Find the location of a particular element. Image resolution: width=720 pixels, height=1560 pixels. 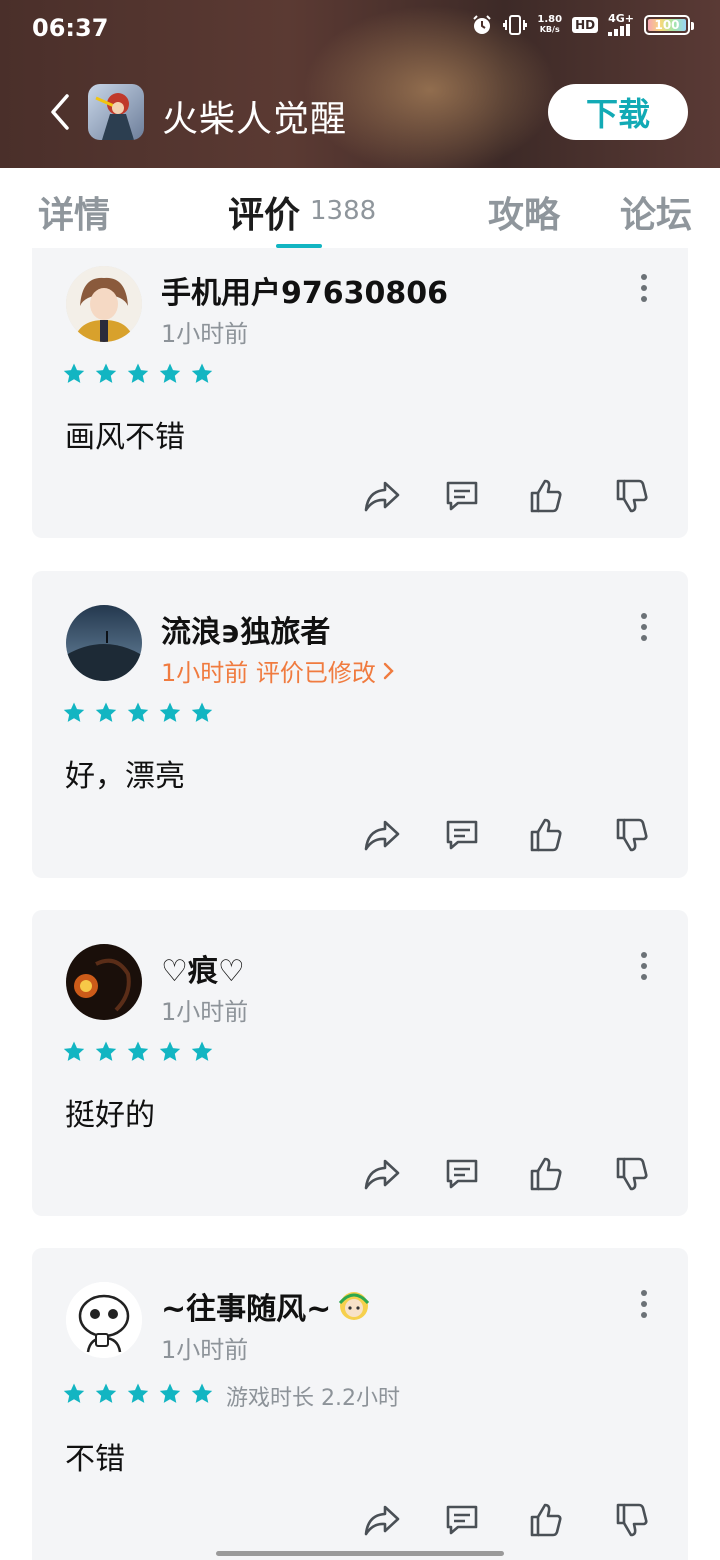

status-icons: 1.80 KB/s HD 4G+ 100 is located at coordinates (582, 24).